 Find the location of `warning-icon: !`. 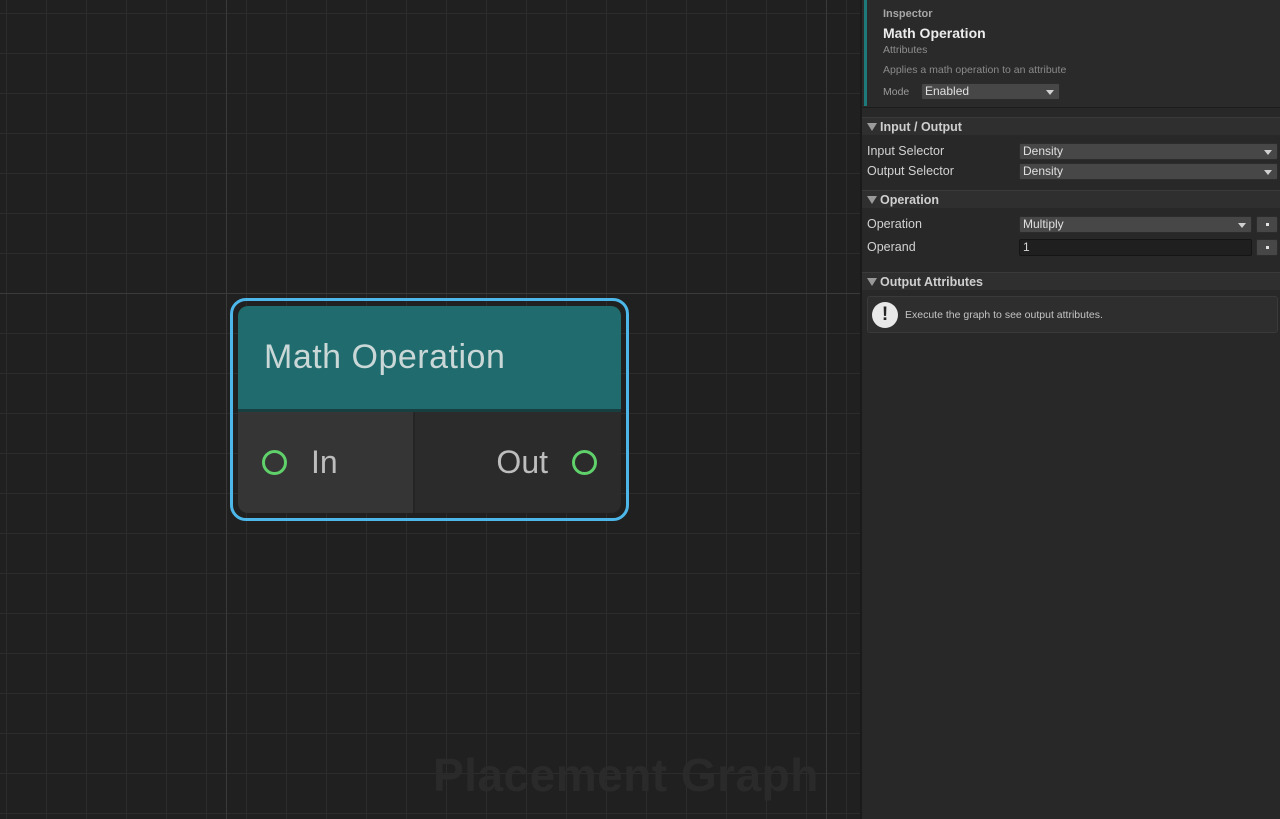

warning-icon: ! is located at coordinates (885, 314).